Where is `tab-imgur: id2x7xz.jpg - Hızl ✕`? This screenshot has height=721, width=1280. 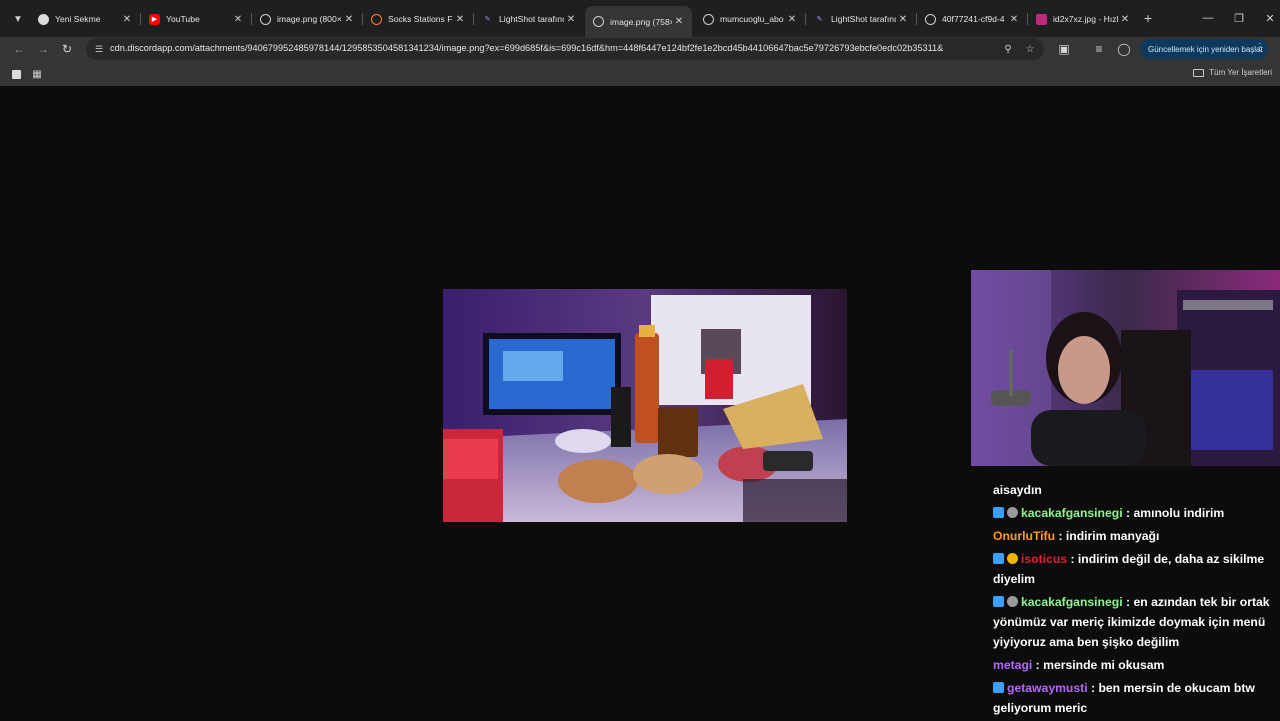
tab-imgur: id2x7xz.jpg - Hızl ✕ is located at coordinates (1083, 19).